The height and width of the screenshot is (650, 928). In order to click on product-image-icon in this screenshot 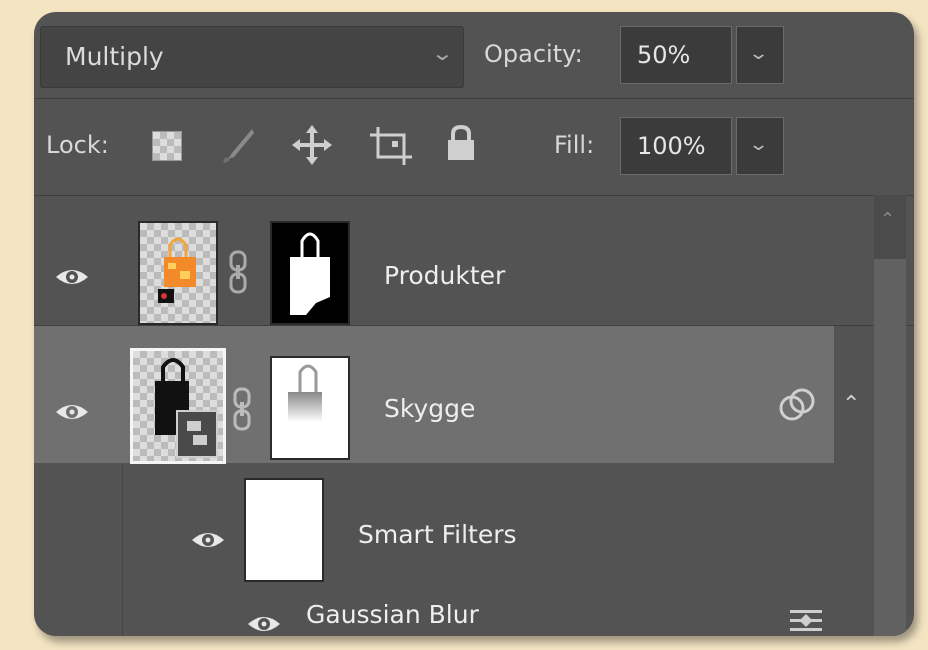, I will do `click(177, 270)`.